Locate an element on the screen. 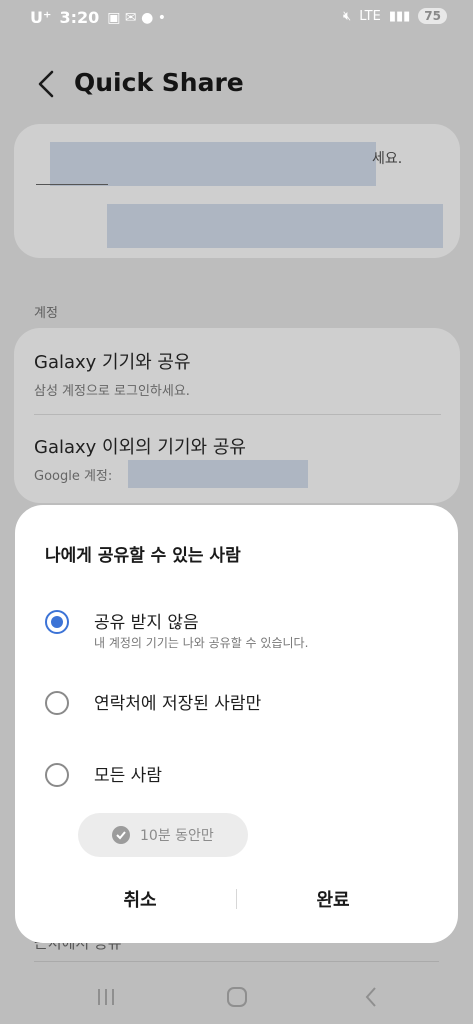 This screenshot has height=1024, width=473. carrier-label: U⁺ is located at coordinates (41, 17).